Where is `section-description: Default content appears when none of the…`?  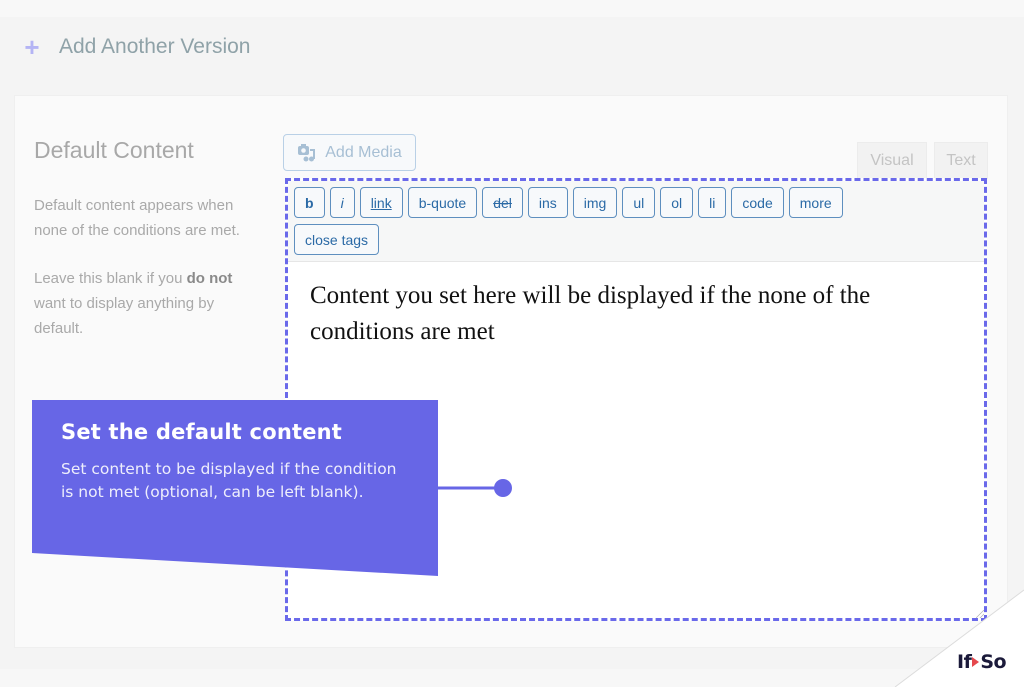 section-description: Default content appears when none of the… is located at coordinates (139, 278).